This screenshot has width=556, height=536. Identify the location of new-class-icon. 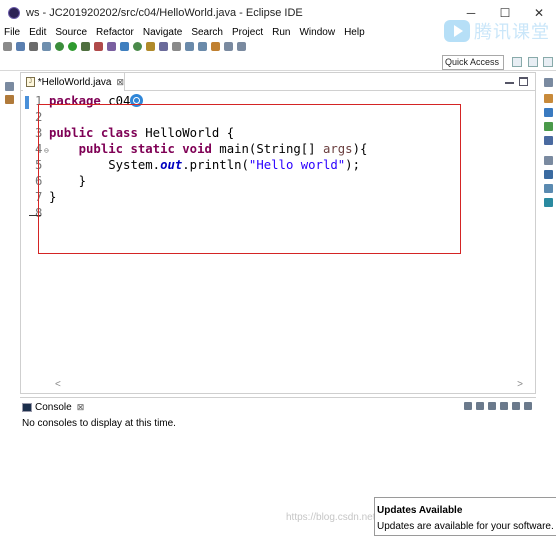
(137, 46).